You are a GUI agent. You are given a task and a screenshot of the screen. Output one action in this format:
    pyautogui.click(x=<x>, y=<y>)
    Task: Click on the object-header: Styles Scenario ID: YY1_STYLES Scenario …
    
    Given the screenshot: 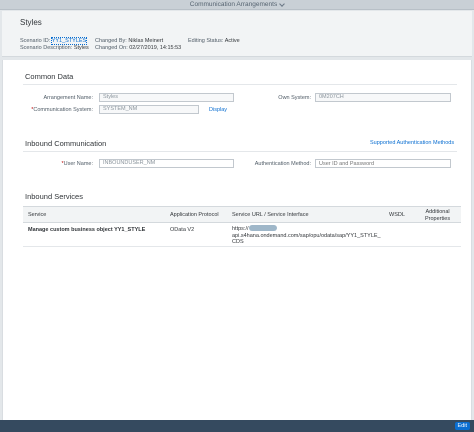 What is the action you would take?
    pyautogui.click(x=237, y=34)
    